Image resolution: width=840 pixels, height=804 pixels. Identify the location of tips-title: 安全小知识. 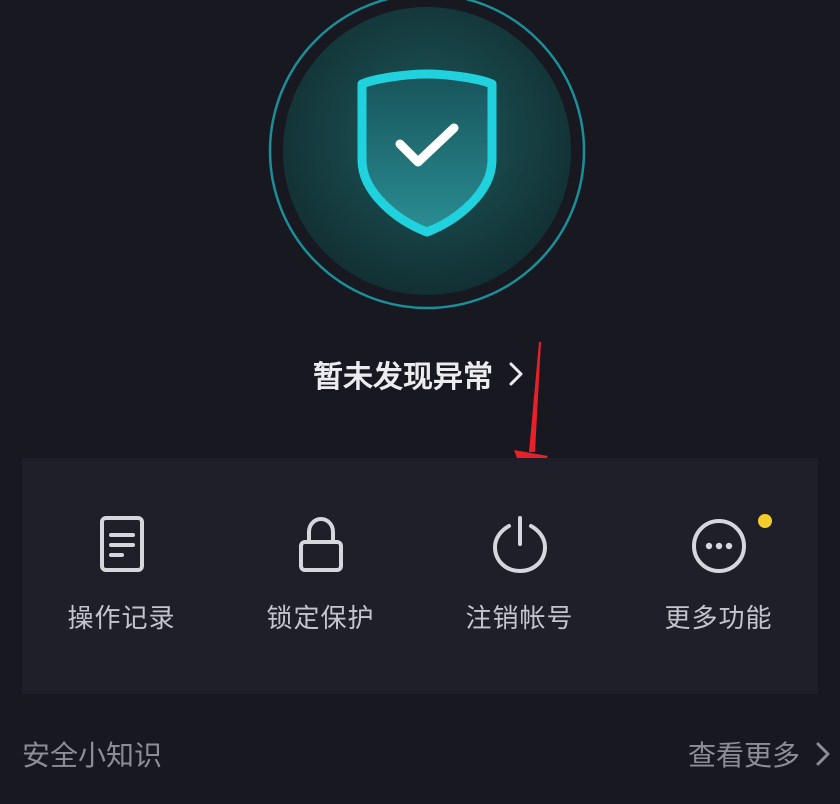
(92, 755).